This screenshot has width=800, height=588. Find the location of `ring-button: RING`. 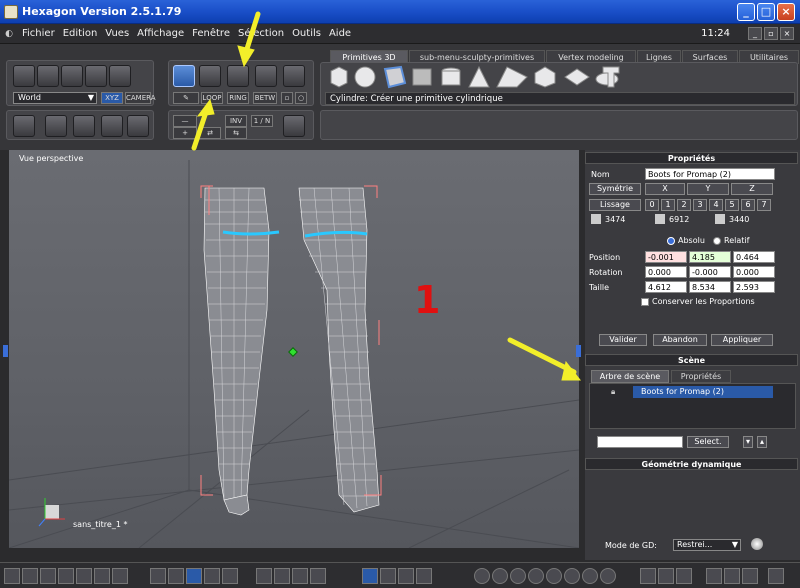

ring-button: RING is located at coordinates (238, 98).